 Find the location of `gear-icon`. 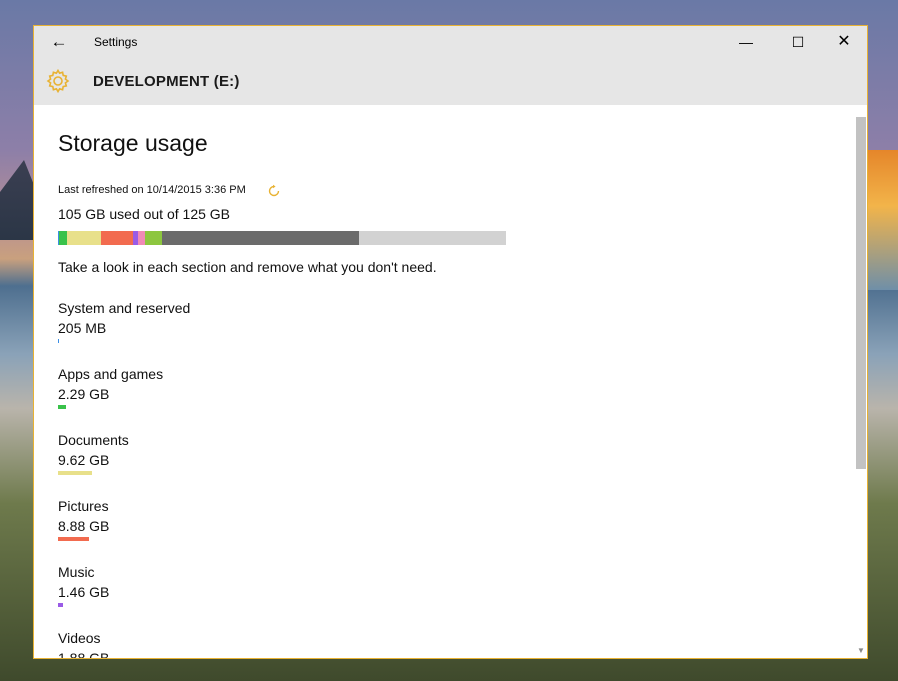

gear-icon is located at coordinates (58, 81).